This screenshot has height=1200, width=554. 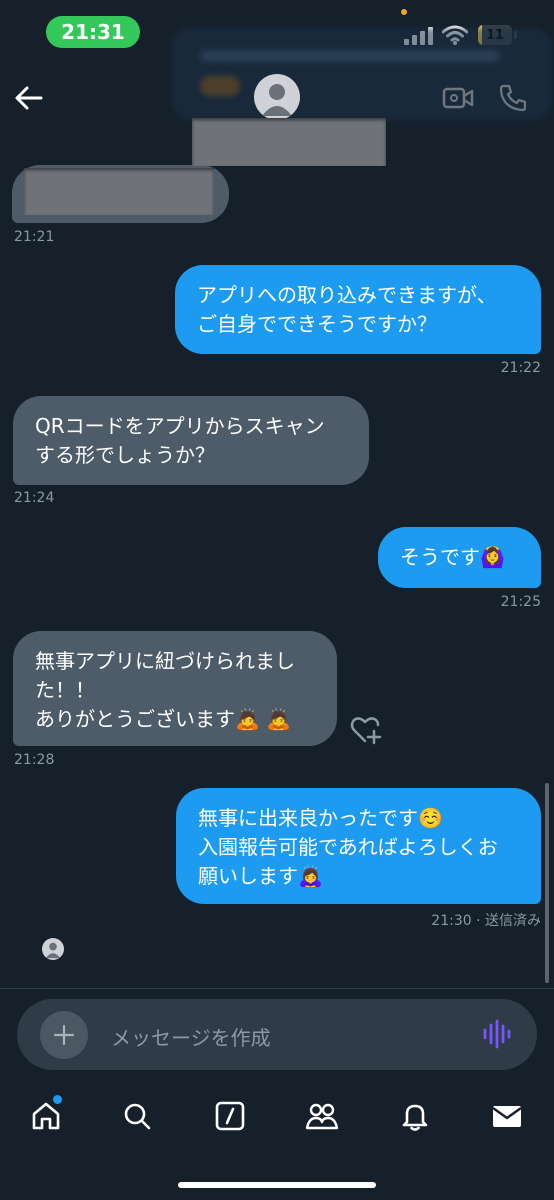 I want to click on privacy-indicator, so click(x=404, y=12).